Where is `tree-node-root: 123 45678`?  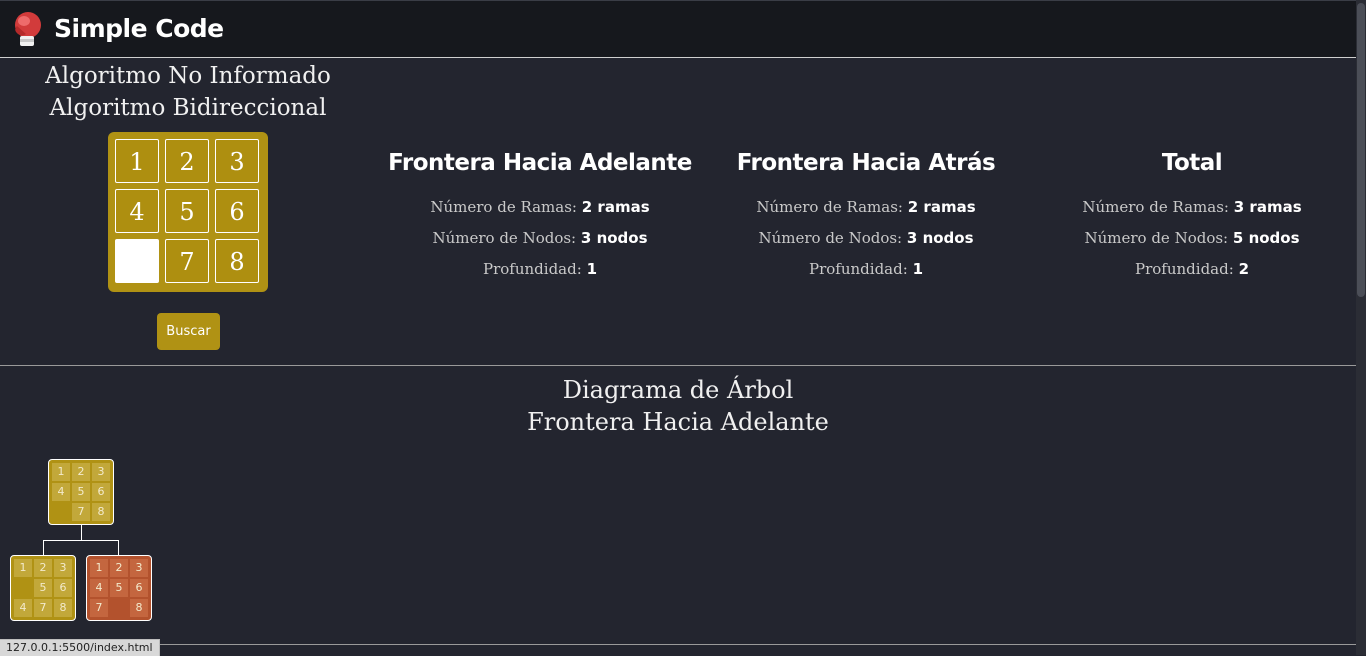 tree-node-root: 123 45678 is located at coordinates (81, 492).